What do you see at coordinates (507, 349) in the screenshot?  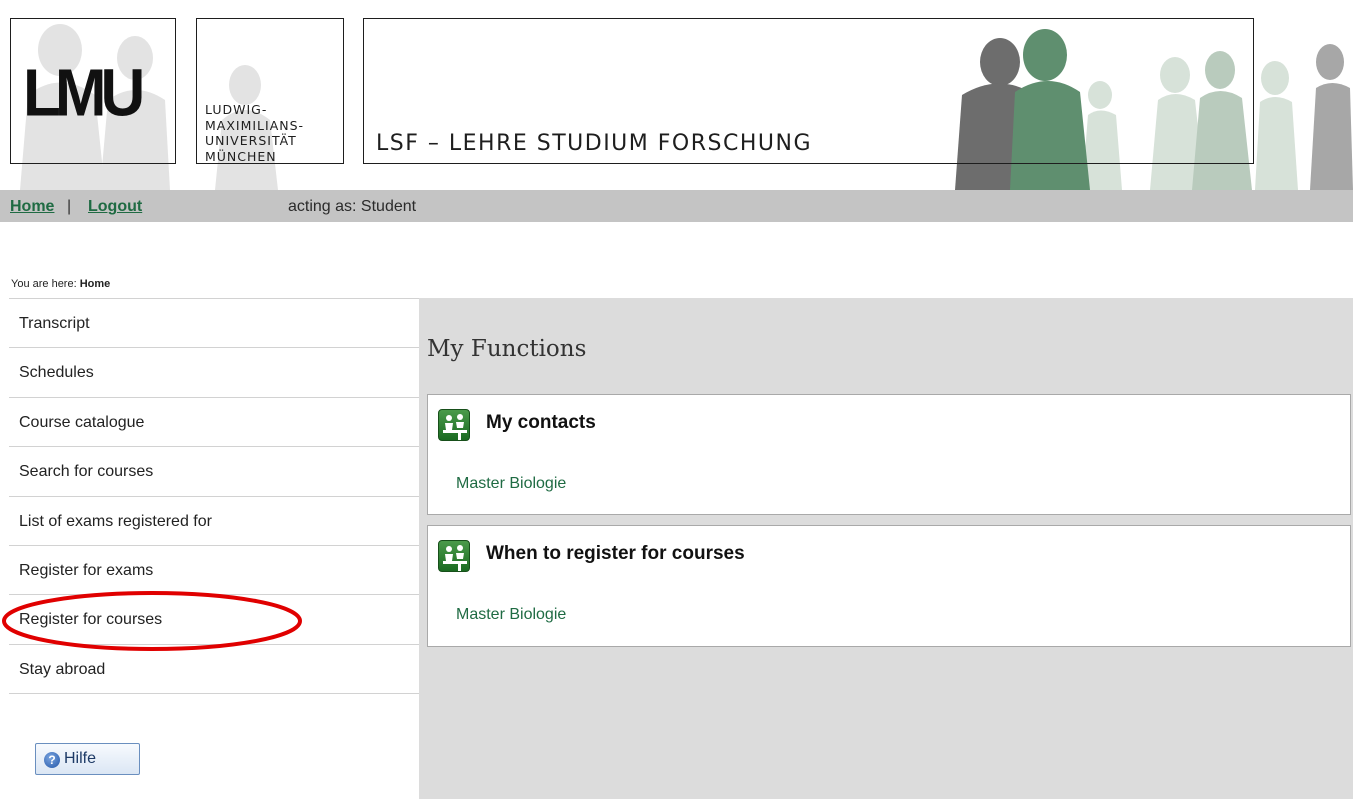 I see `page-title: My Functions` at bounding box center [507, 349].